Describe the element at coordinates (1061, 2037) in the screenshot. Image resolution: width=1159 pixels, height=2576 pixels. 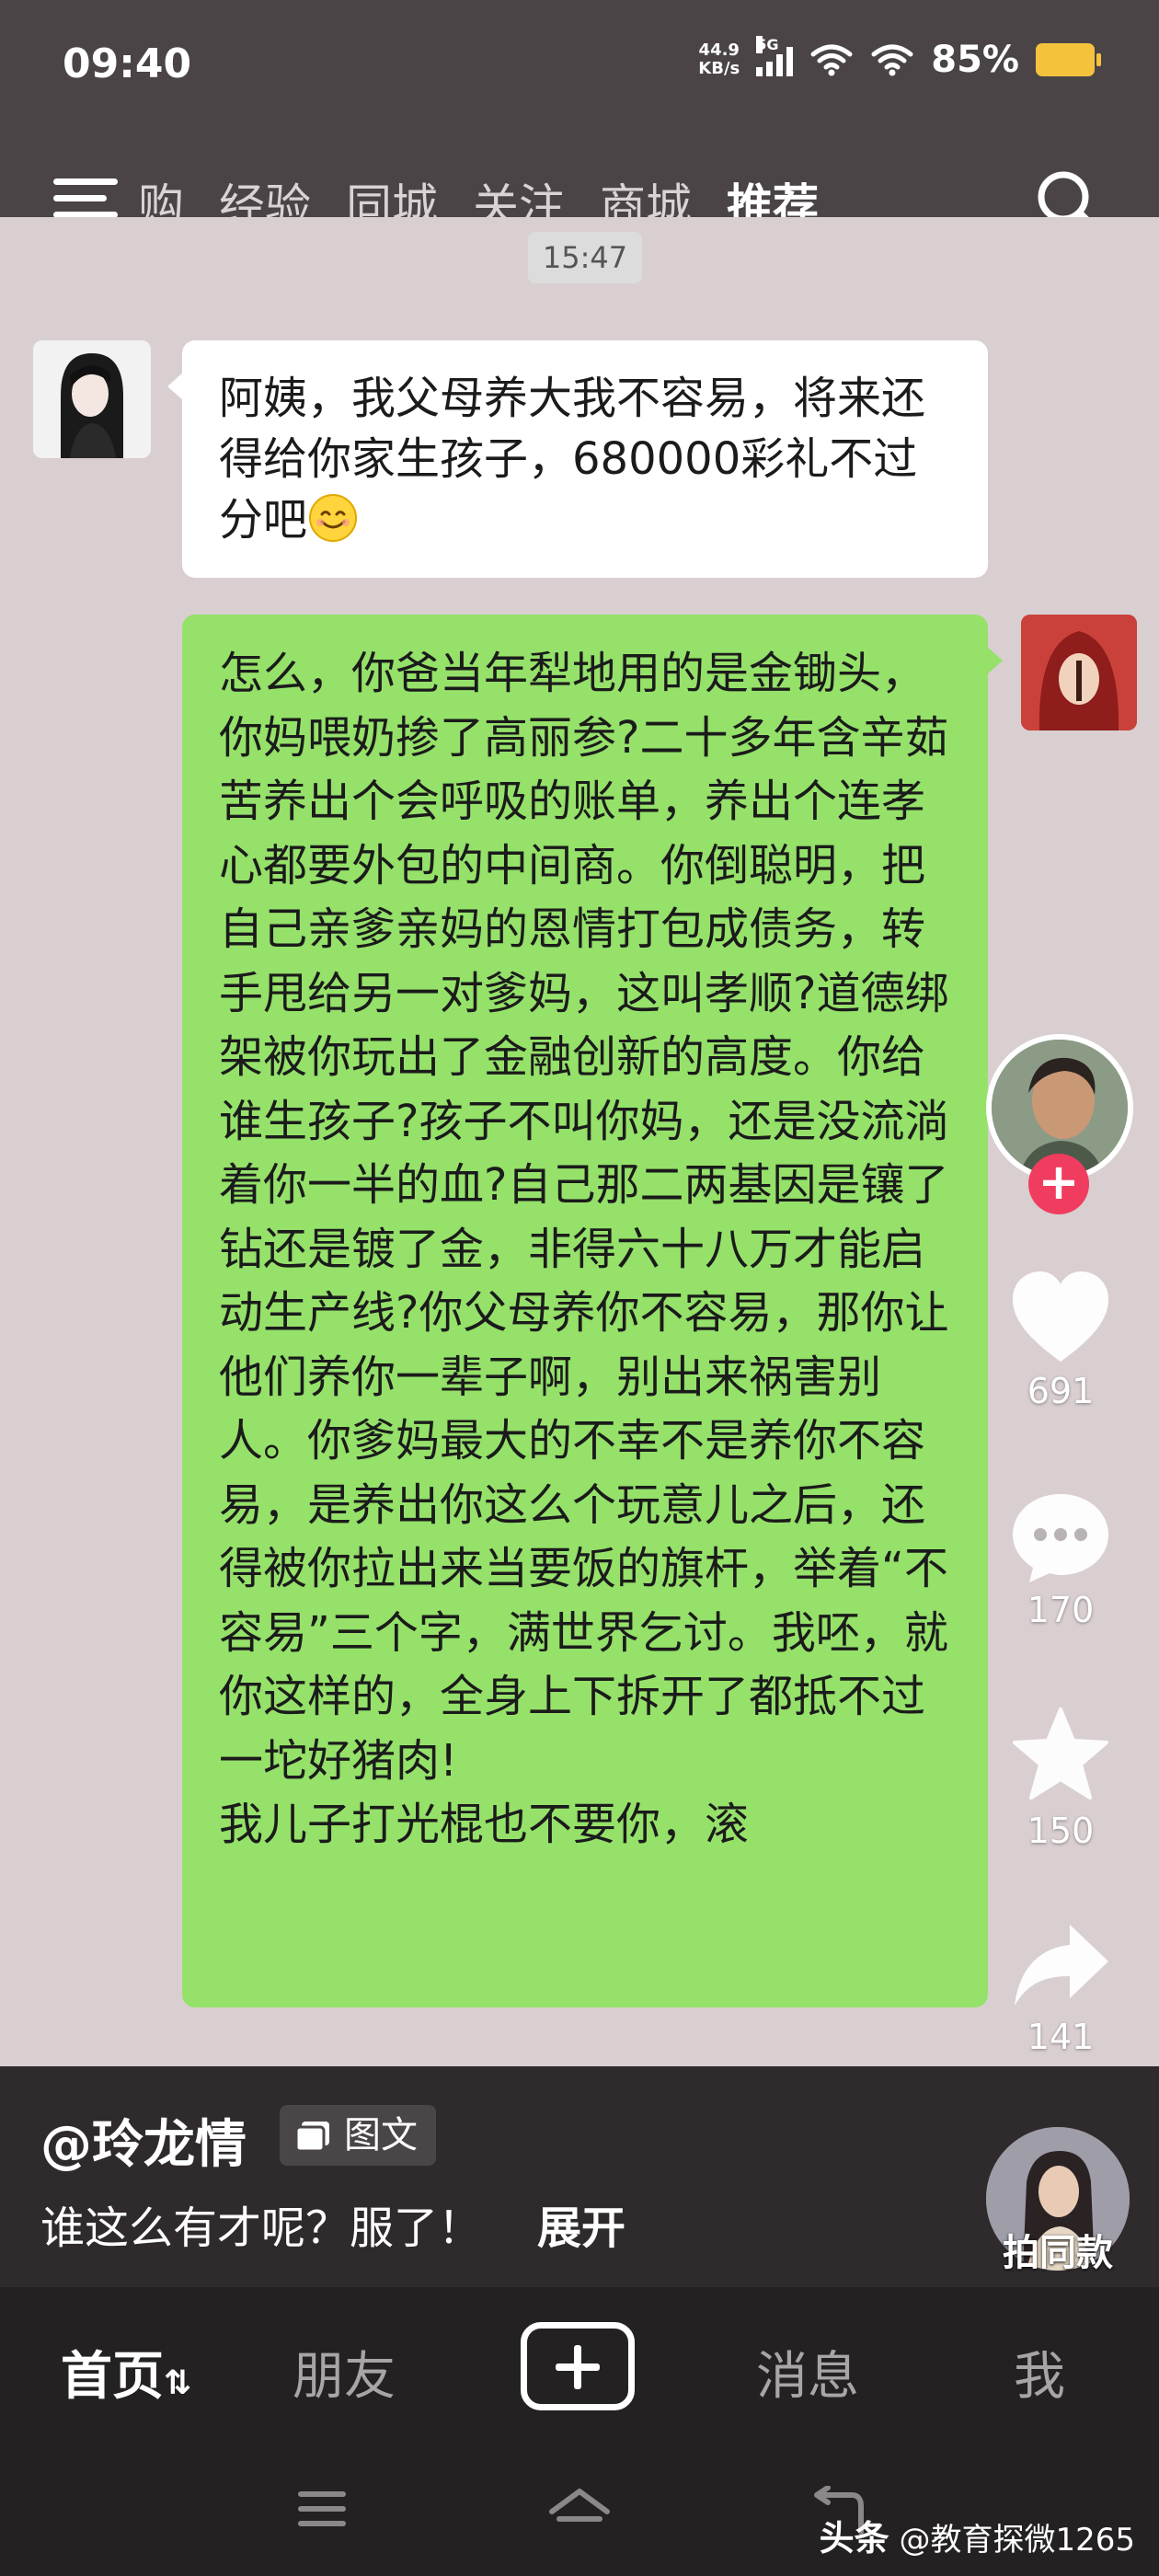
I see `share-count: 141` at that location.